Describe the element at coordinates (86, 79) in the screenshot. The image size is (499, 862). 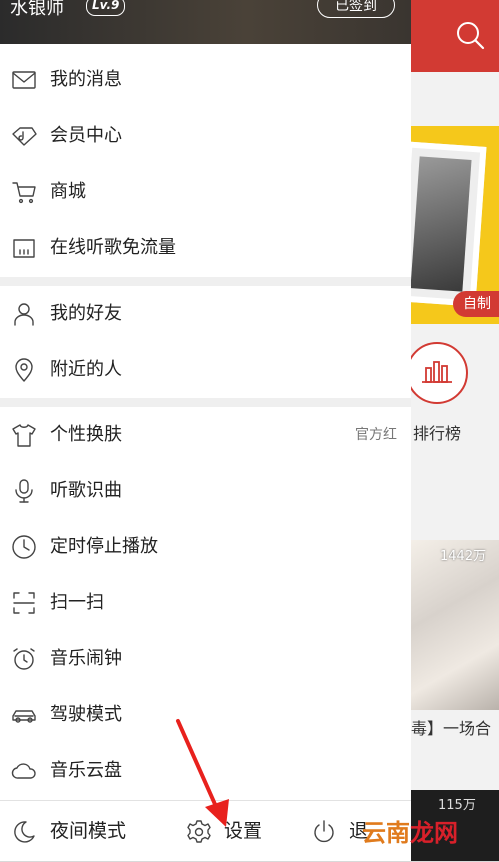
I see `menu-item-label: 我的消息` at that location.